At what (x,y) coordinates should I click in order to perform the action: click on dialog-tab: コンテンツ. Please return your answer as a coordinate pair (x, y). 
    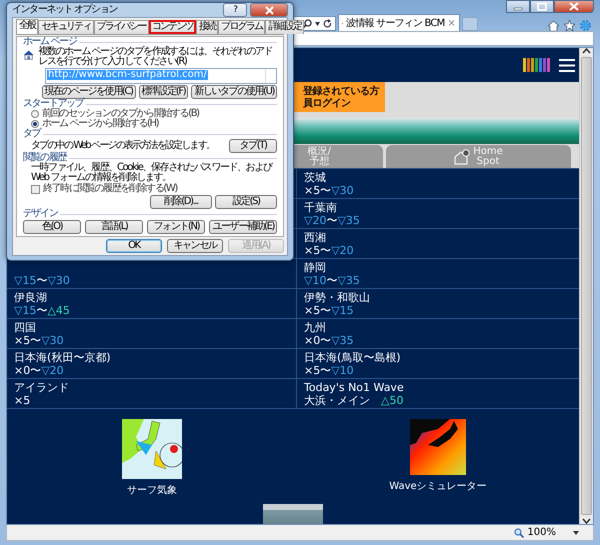
    Looking at the image, I should click on (172, 27).